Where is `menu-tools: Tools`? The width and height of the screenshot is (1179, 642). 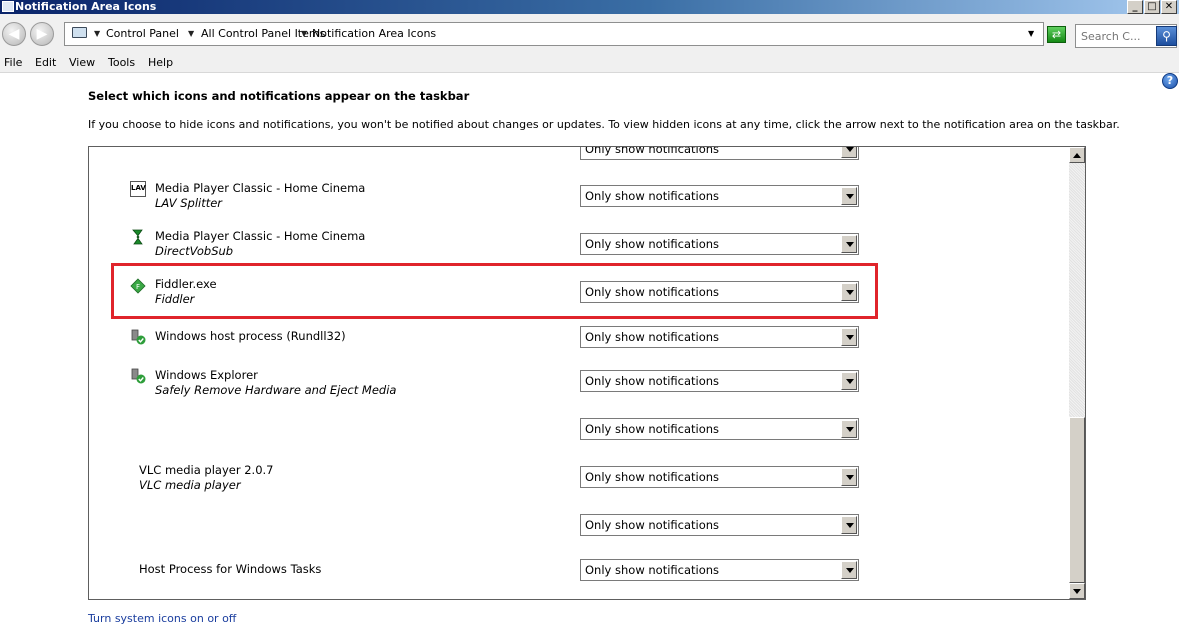
menu-tools: Tools is located at coordinates (121, 63).